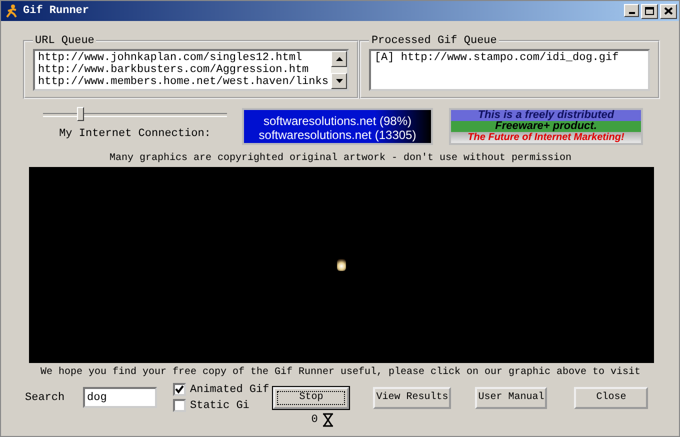  What do you see at coordinates (337, 121) in the screenshot?
I see `banner-text: softwaresolutions.net (98%)` at bounding box center [337, 121].